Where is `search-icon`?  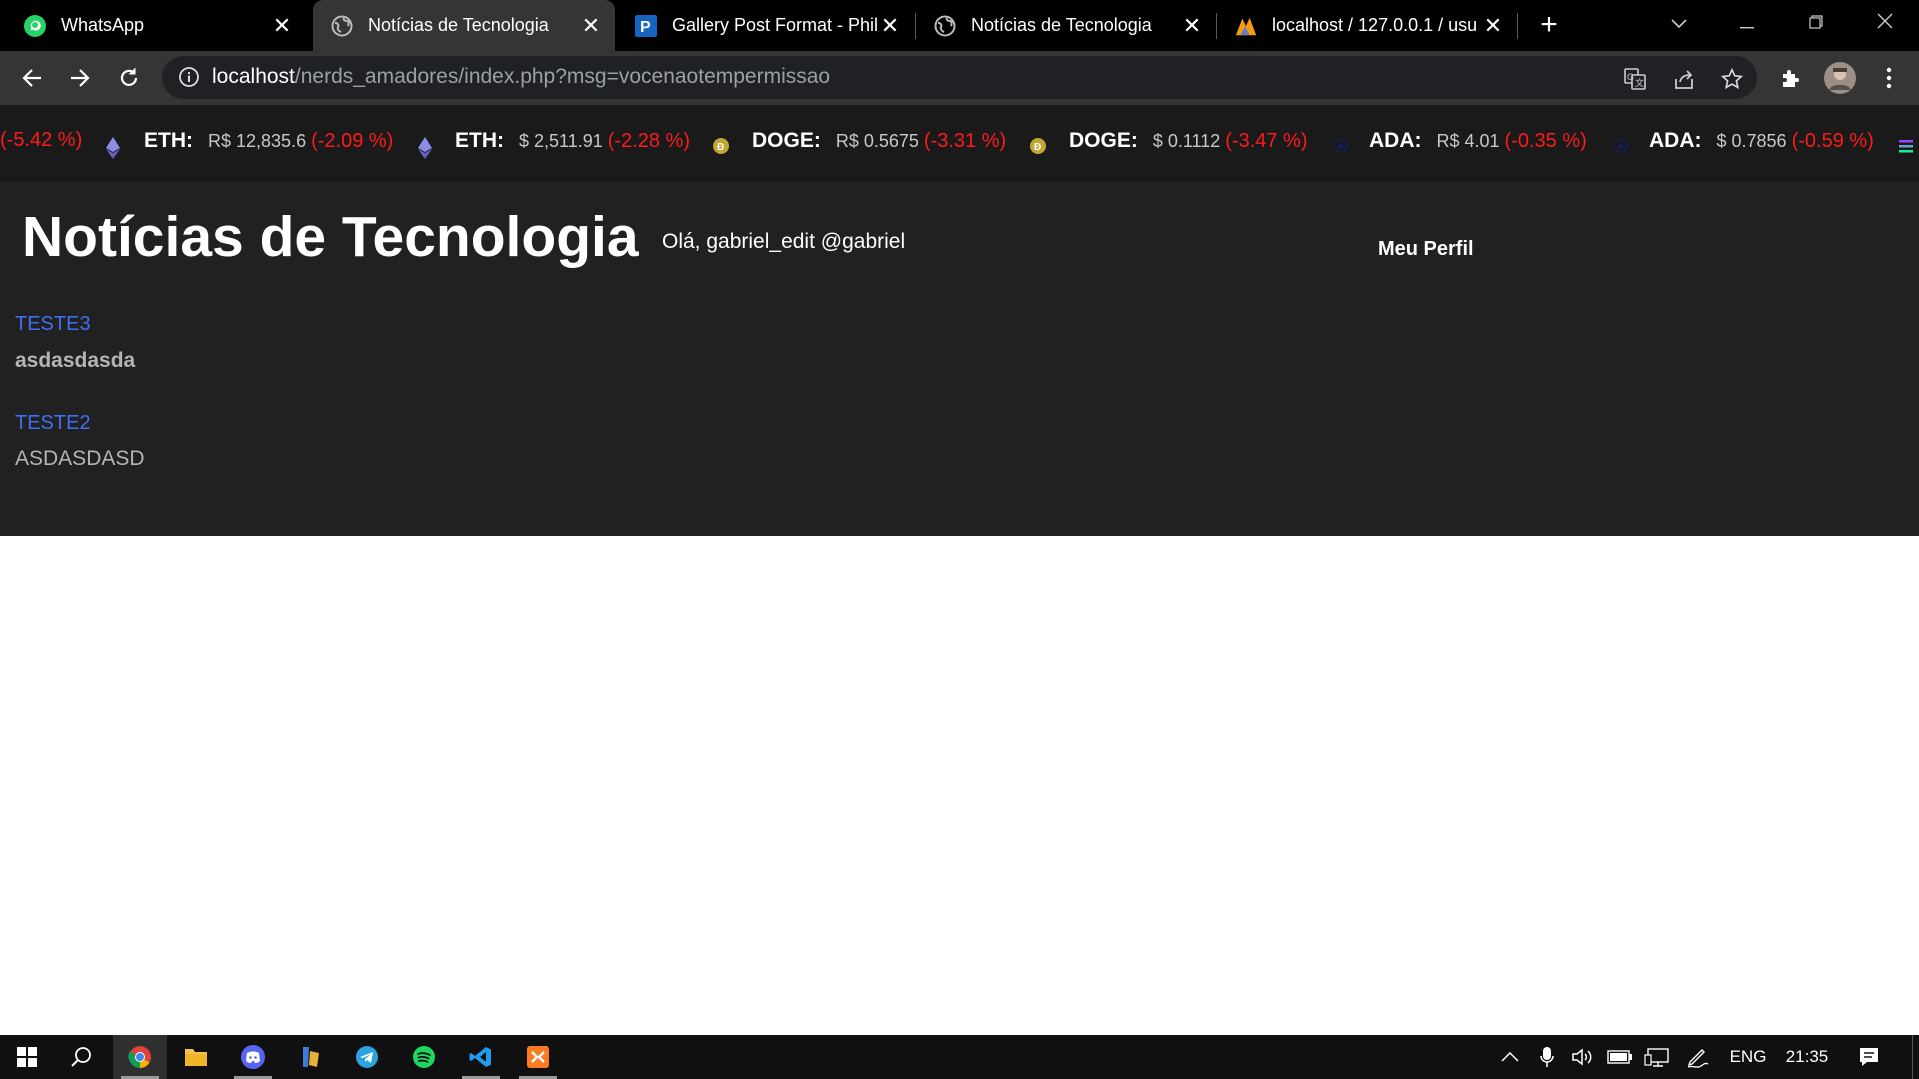 search-icon is located at coordinates (81, 1057).